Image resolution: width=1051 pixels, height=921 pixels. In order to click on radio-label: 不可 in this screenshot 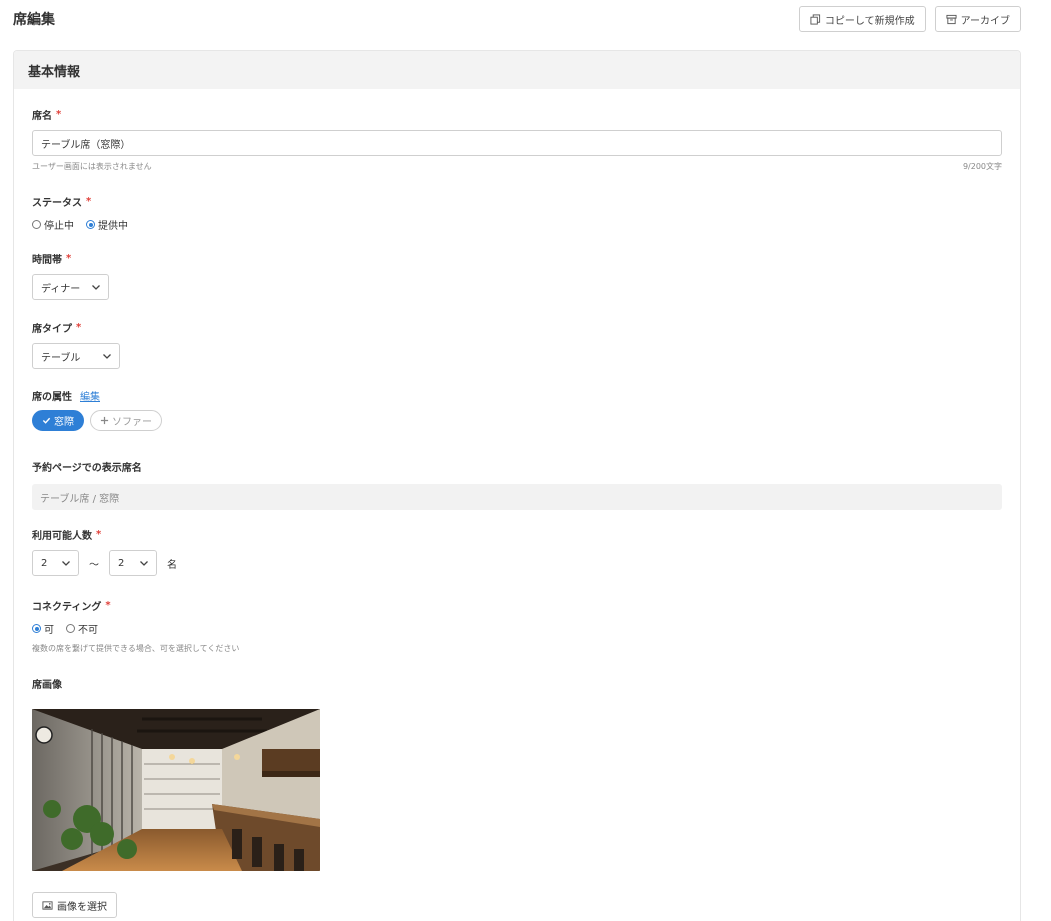, I will do `click(88, 630)`.